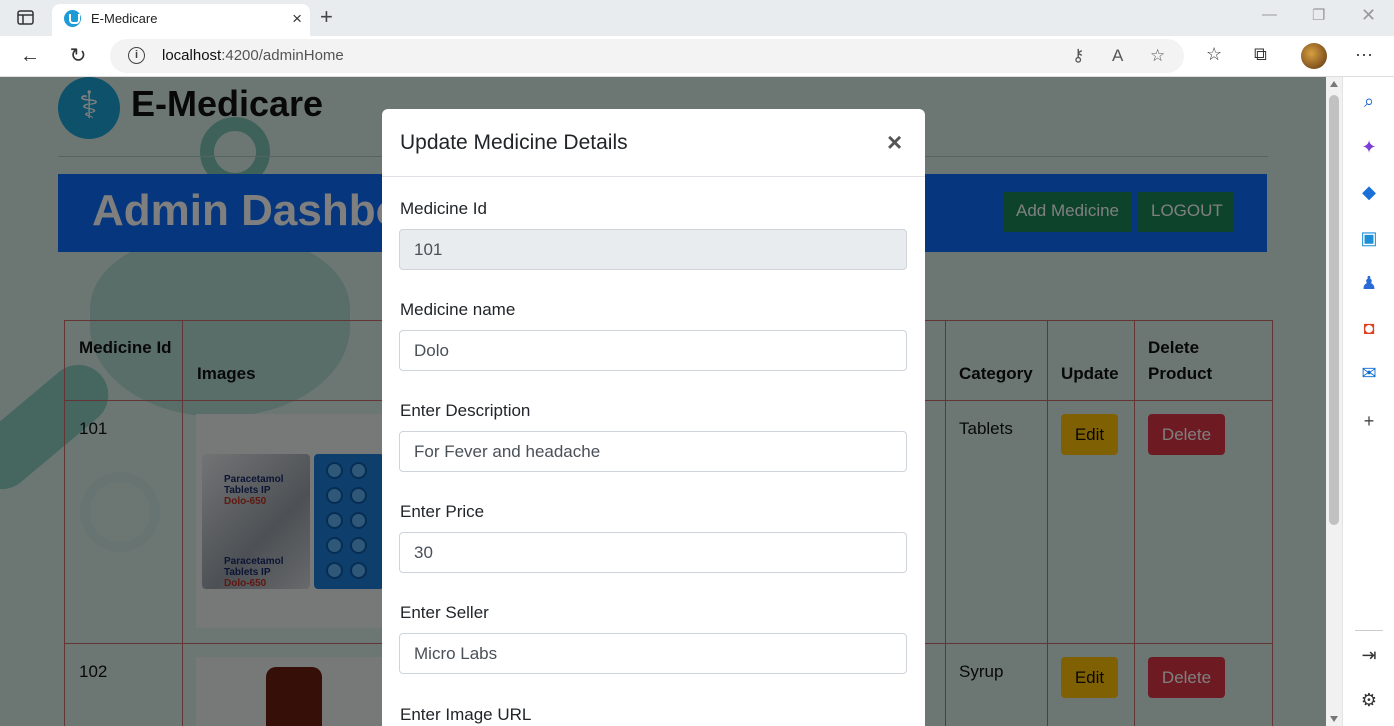 The height and width of the screenshot is (726, 1394). I want to click on seller-label: Enter Seller, so click(444, 612).